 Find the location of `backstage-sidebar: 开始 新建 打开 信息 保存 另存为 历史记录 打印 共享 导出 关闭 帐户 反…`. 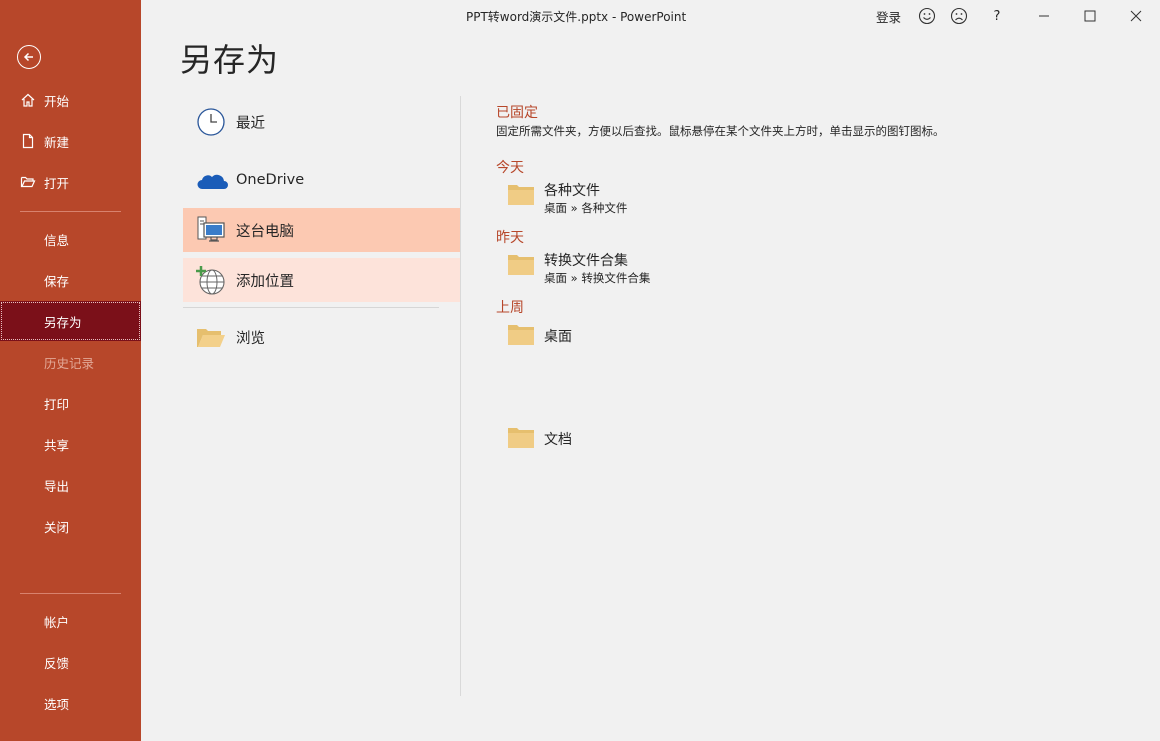

backstage-sidebar: 开始 新建 打开 信息 保存 另存为 历史记录 打印 共享 导出 关闭 帐户 反… is located at coordinates (70, 370).